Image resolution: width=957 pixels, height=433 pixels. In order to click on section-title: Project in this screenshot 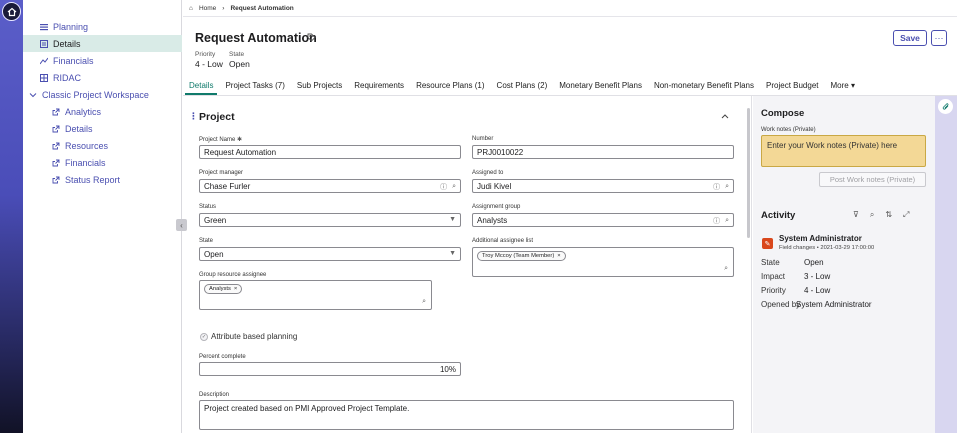, I will do `click(217, 117)`.